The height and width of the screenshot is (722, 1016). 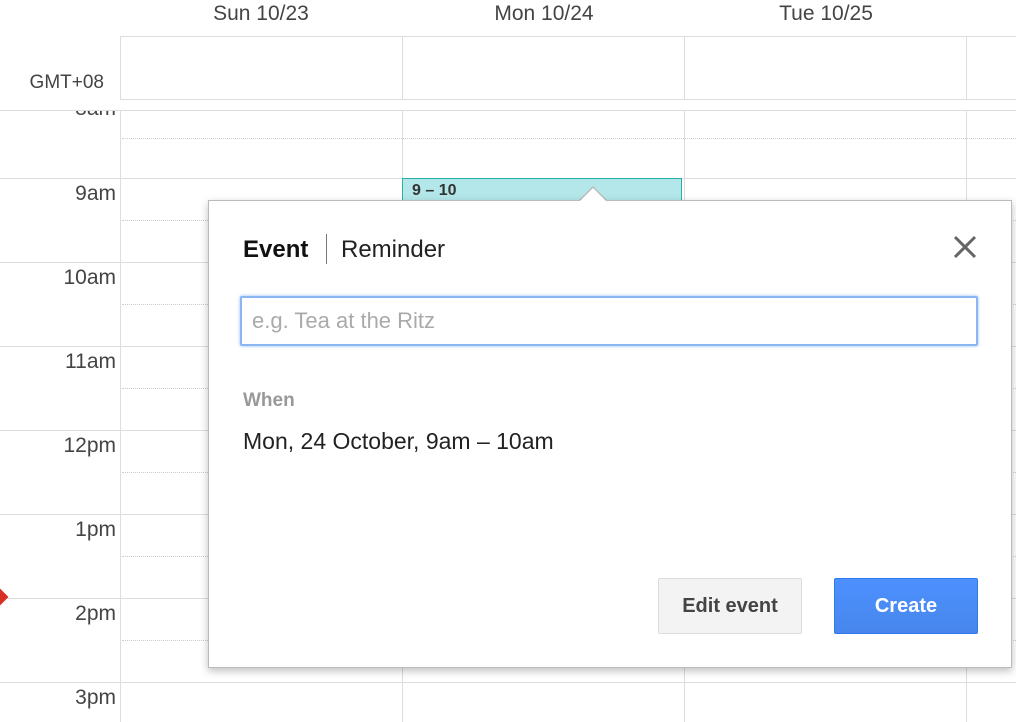 I want to click on bubble-arrow-inner, so click(x=593, y=195).